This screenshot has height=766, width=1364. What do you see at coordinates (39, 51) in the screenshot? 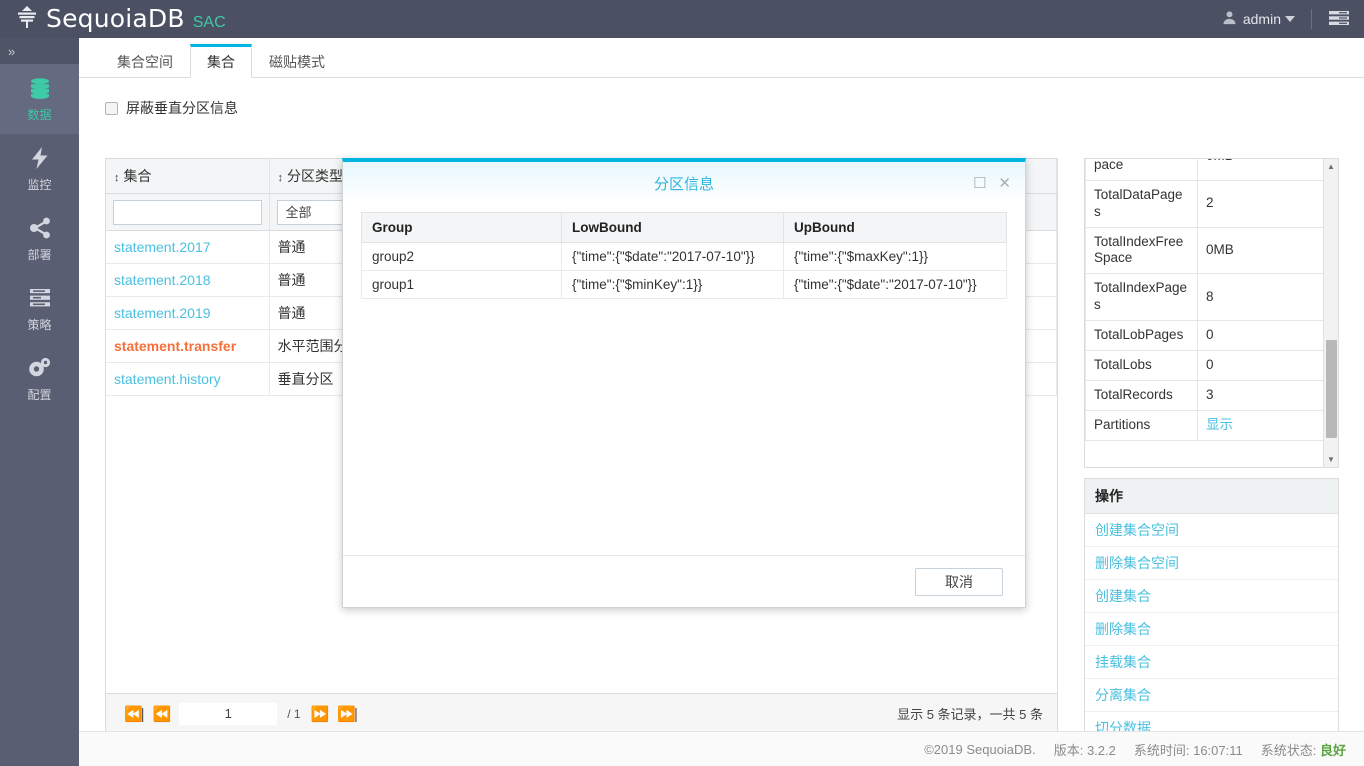
I see `double-chevron-right-icon: »` at bounding box center [39, 51].